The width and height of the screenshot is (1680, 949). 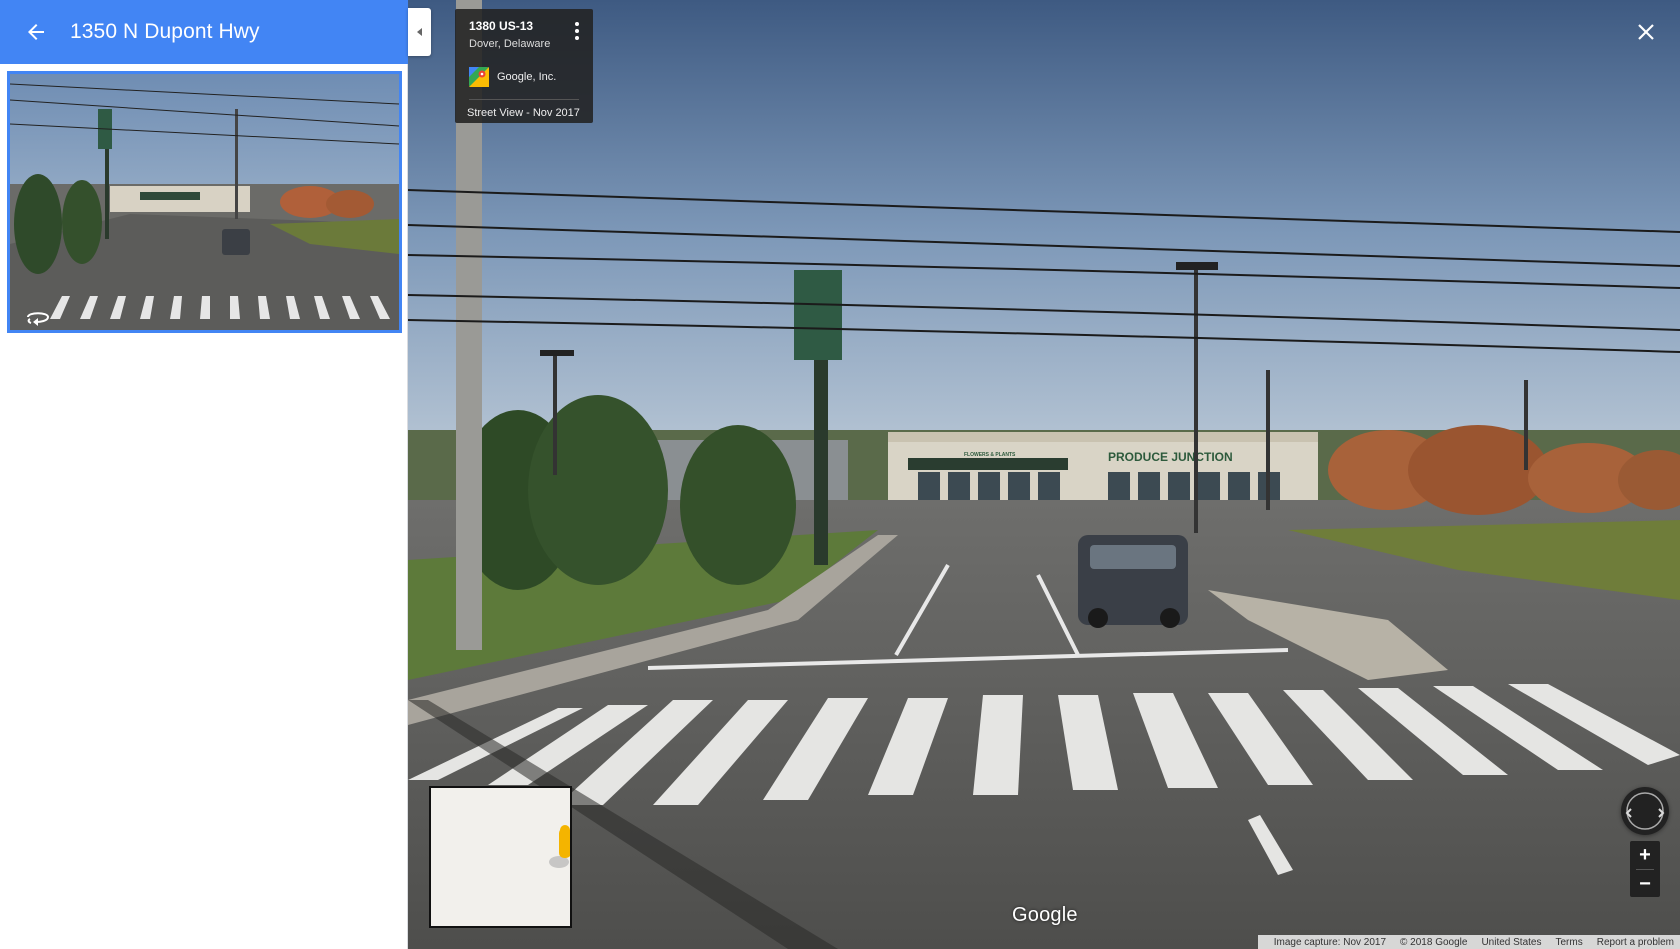 What do you see at coordinates (1569, 942) in the screenshot?
I see `terms-link: Terms` at bounding box center [1569, 942].